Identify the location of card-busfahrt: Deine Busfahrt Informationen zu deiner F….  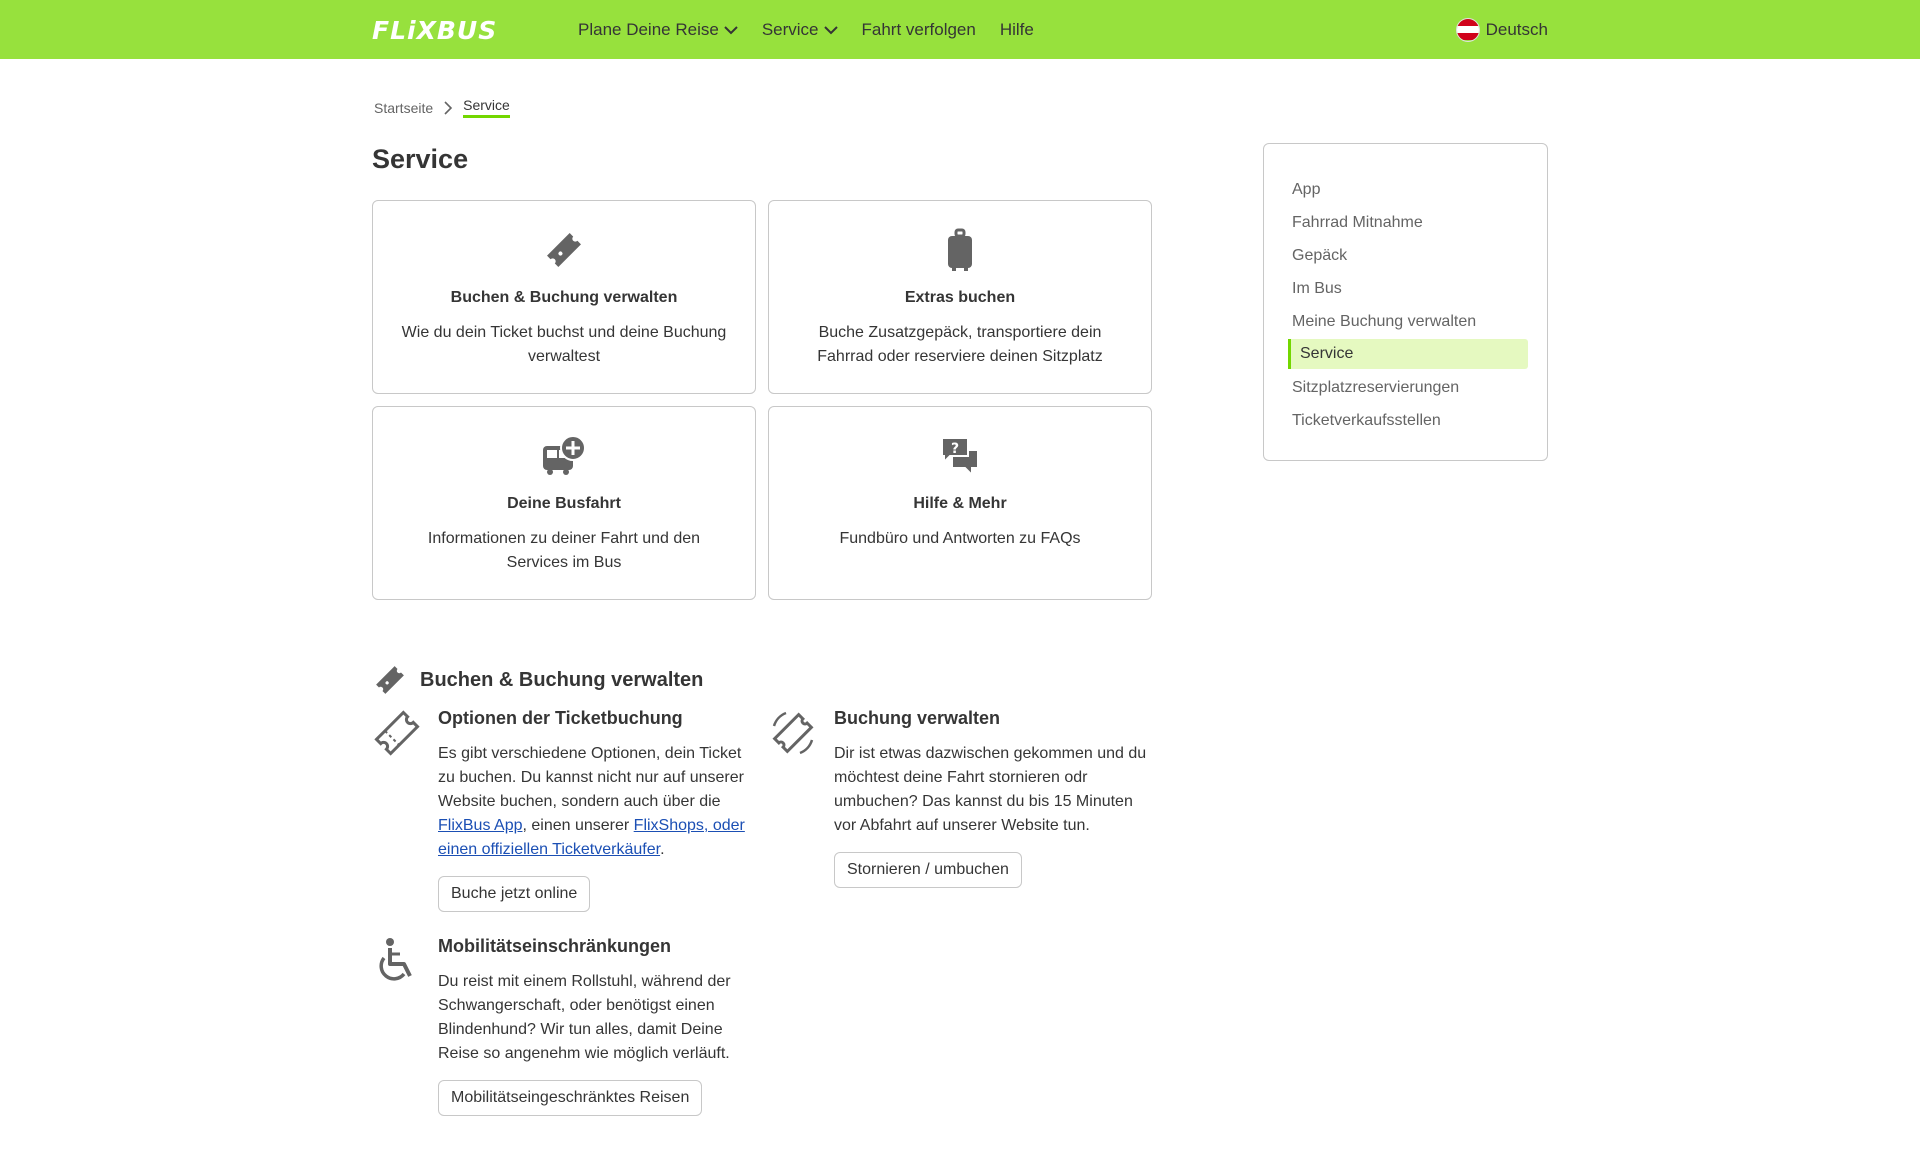
(564, 503).